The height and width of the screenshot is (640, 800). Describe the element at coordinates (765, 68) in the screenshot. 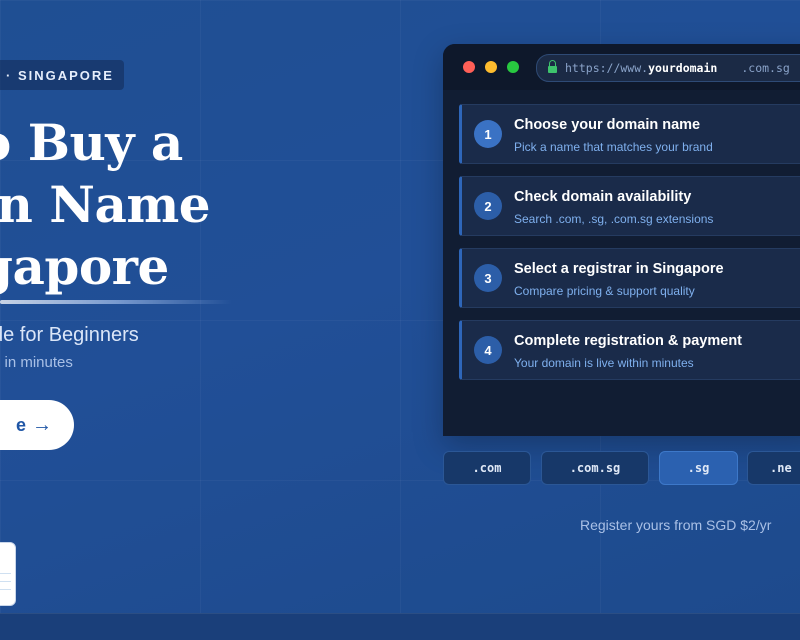

I see `url-tld: .com.sg` at that location.